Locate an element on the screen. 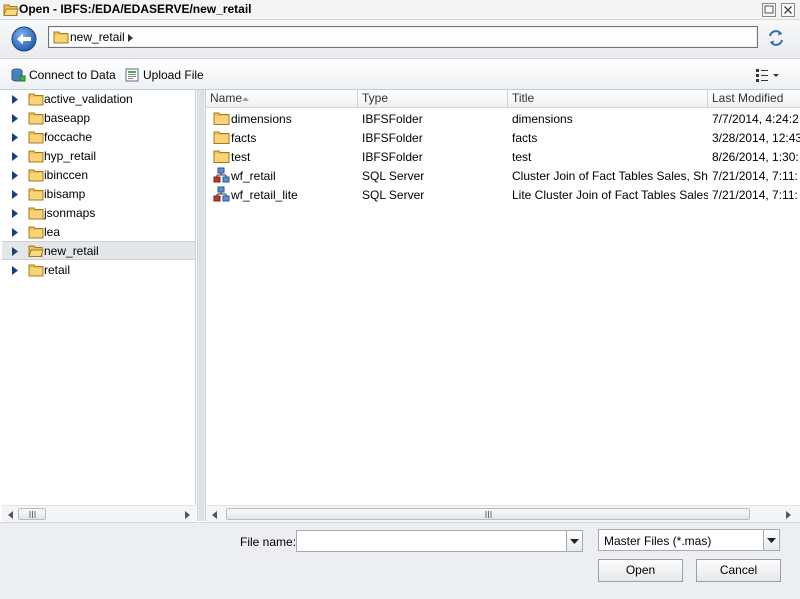 Image resolution: width=800 pixels, height=599 pixels. chevron-right-icon is located at coordinates (130, 38).